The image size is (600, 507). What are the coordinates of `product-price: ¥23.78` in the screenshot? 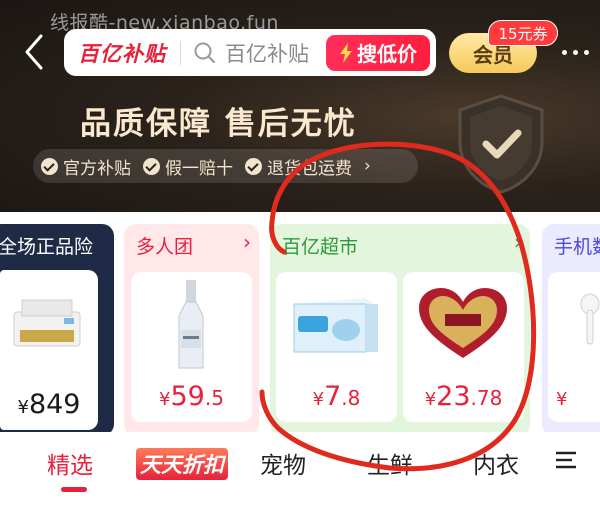 It's located at (463, 396).